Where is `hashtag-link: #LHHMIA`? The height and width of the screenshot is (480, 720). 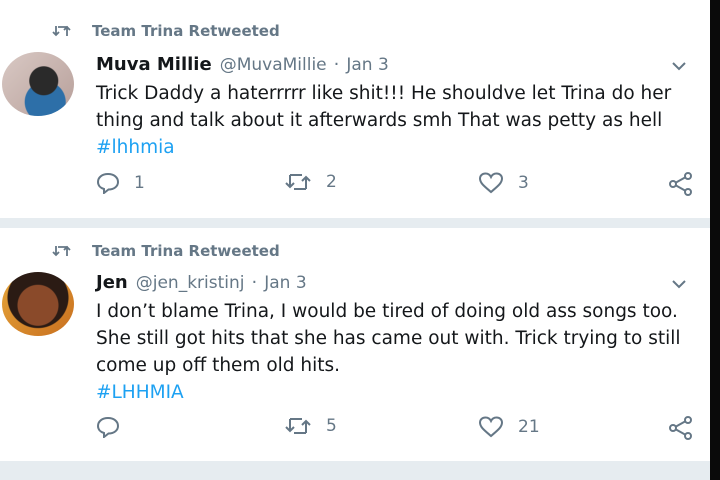 hashtag-link: #LHHMIA is located at coordinates (140, 392).